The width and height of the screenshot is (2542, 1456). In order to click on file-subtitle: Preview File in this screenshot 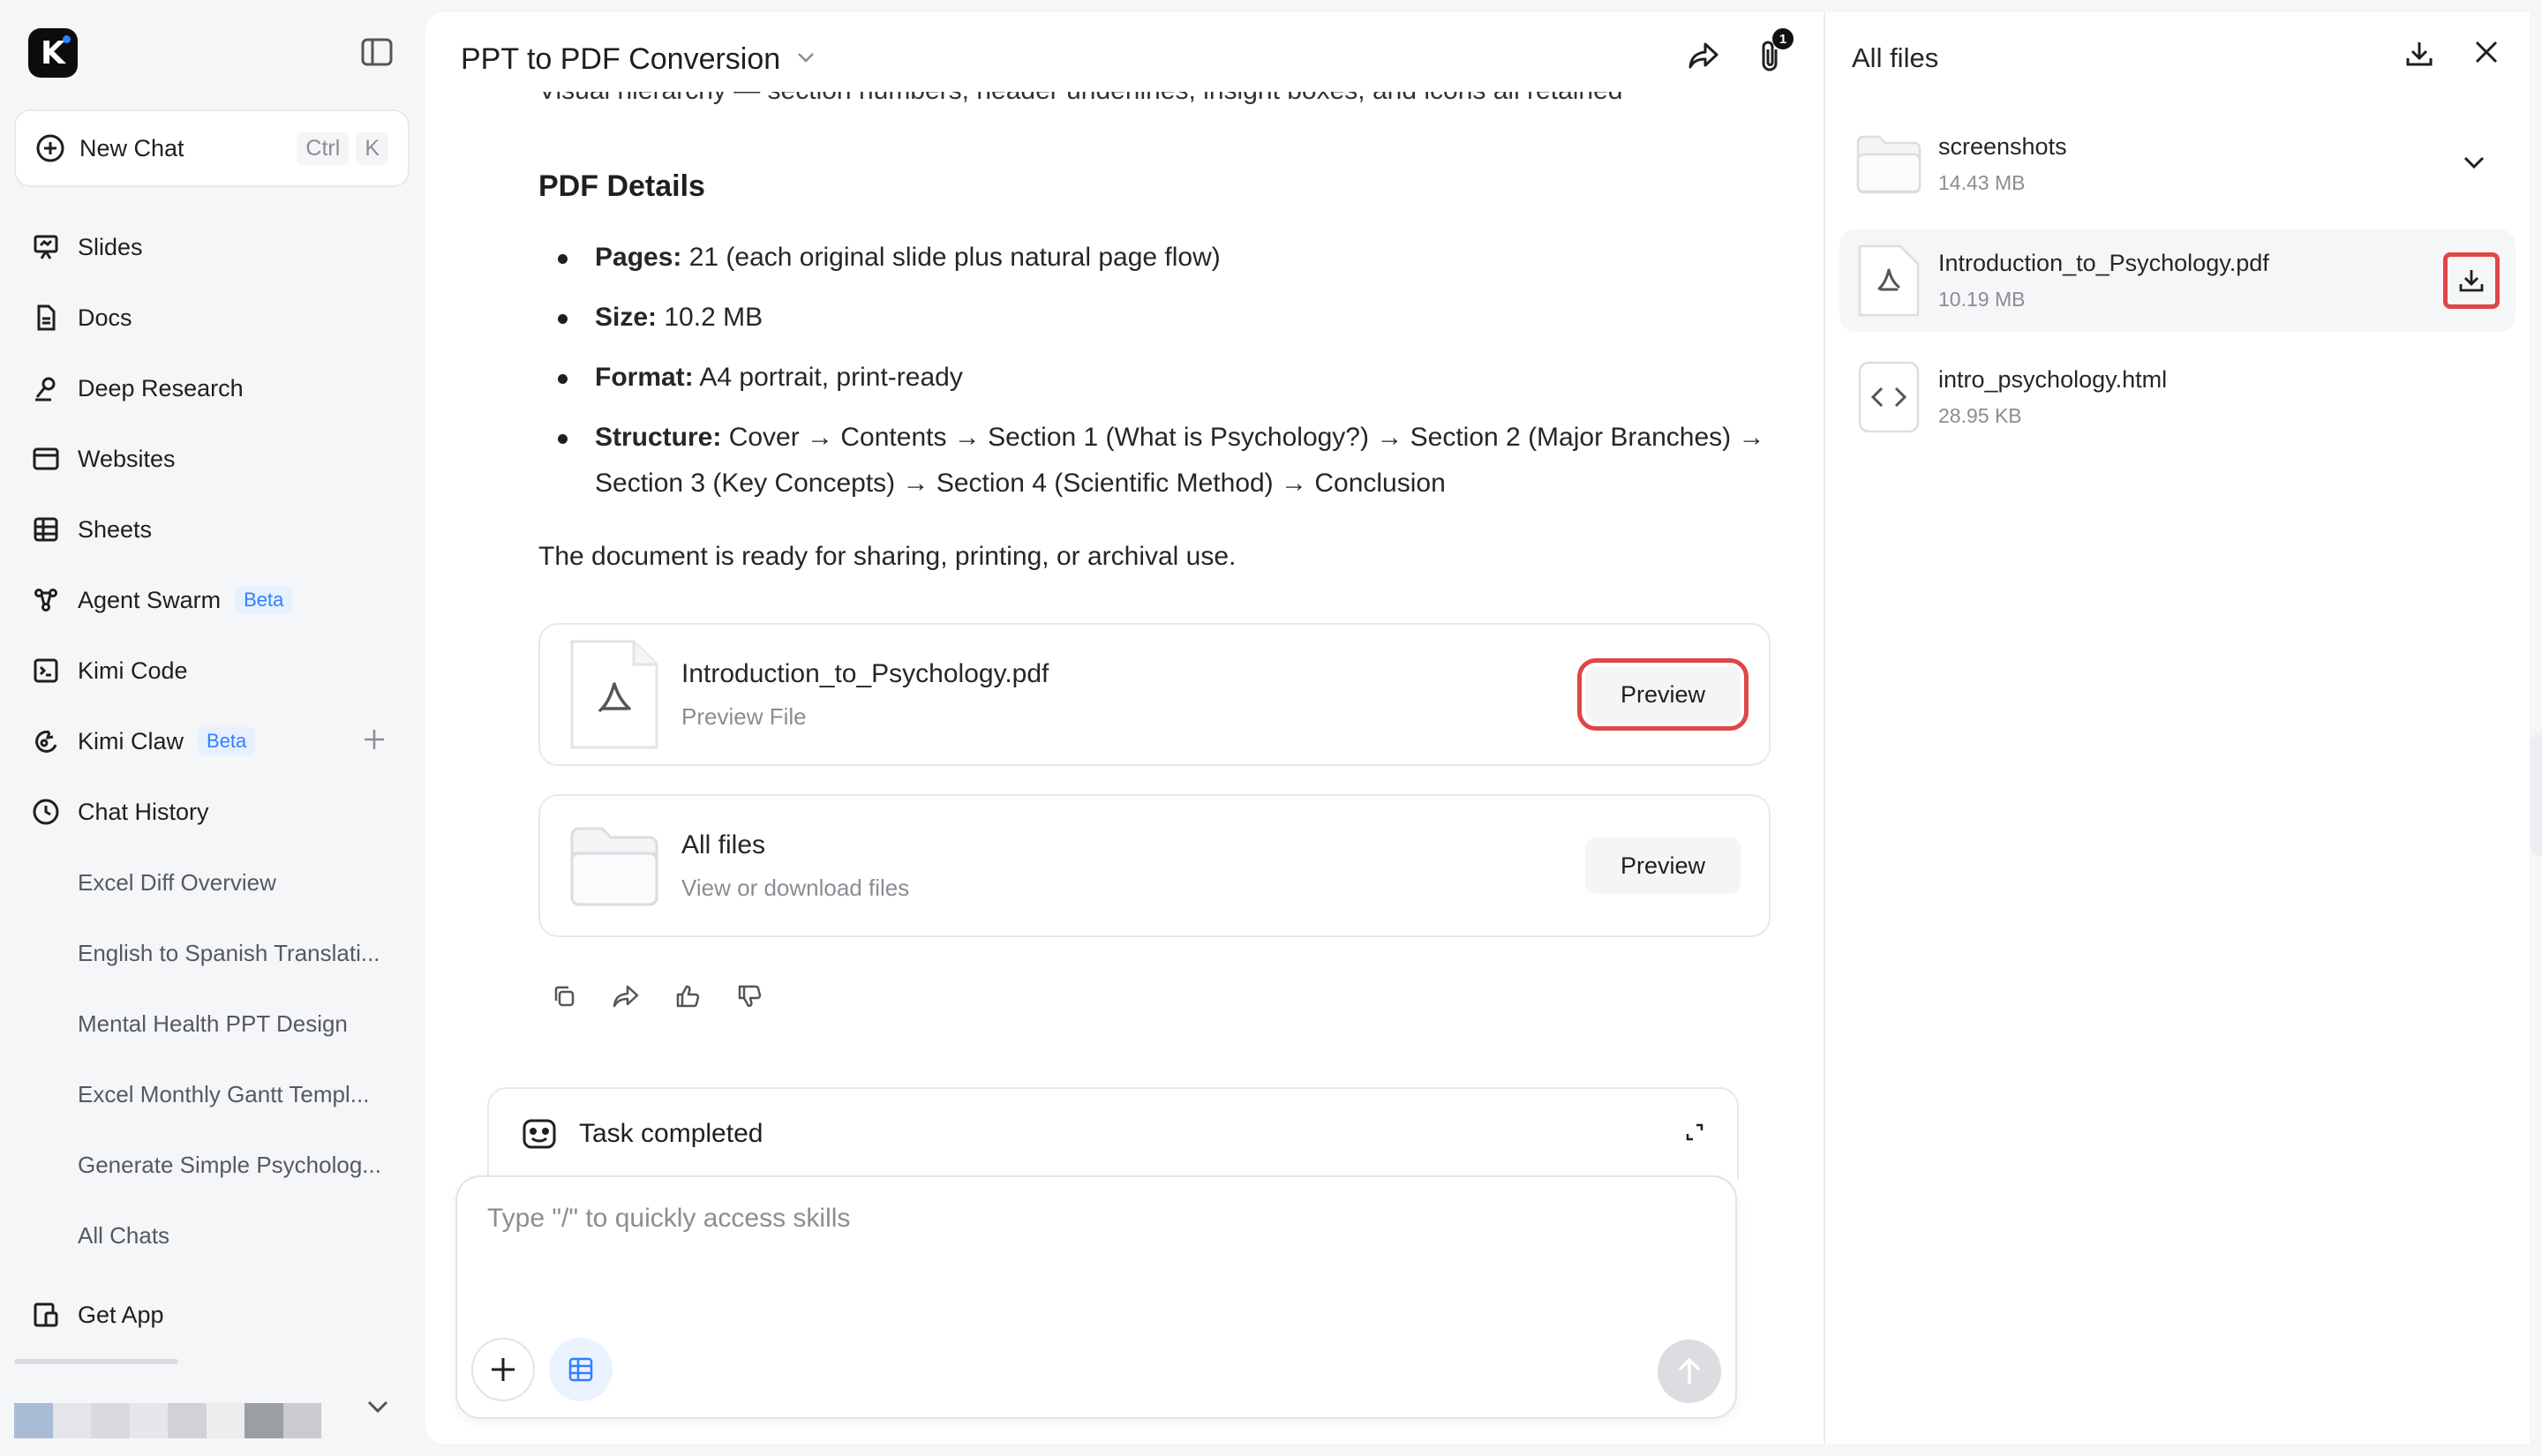, I will do `click(744, 716)`.